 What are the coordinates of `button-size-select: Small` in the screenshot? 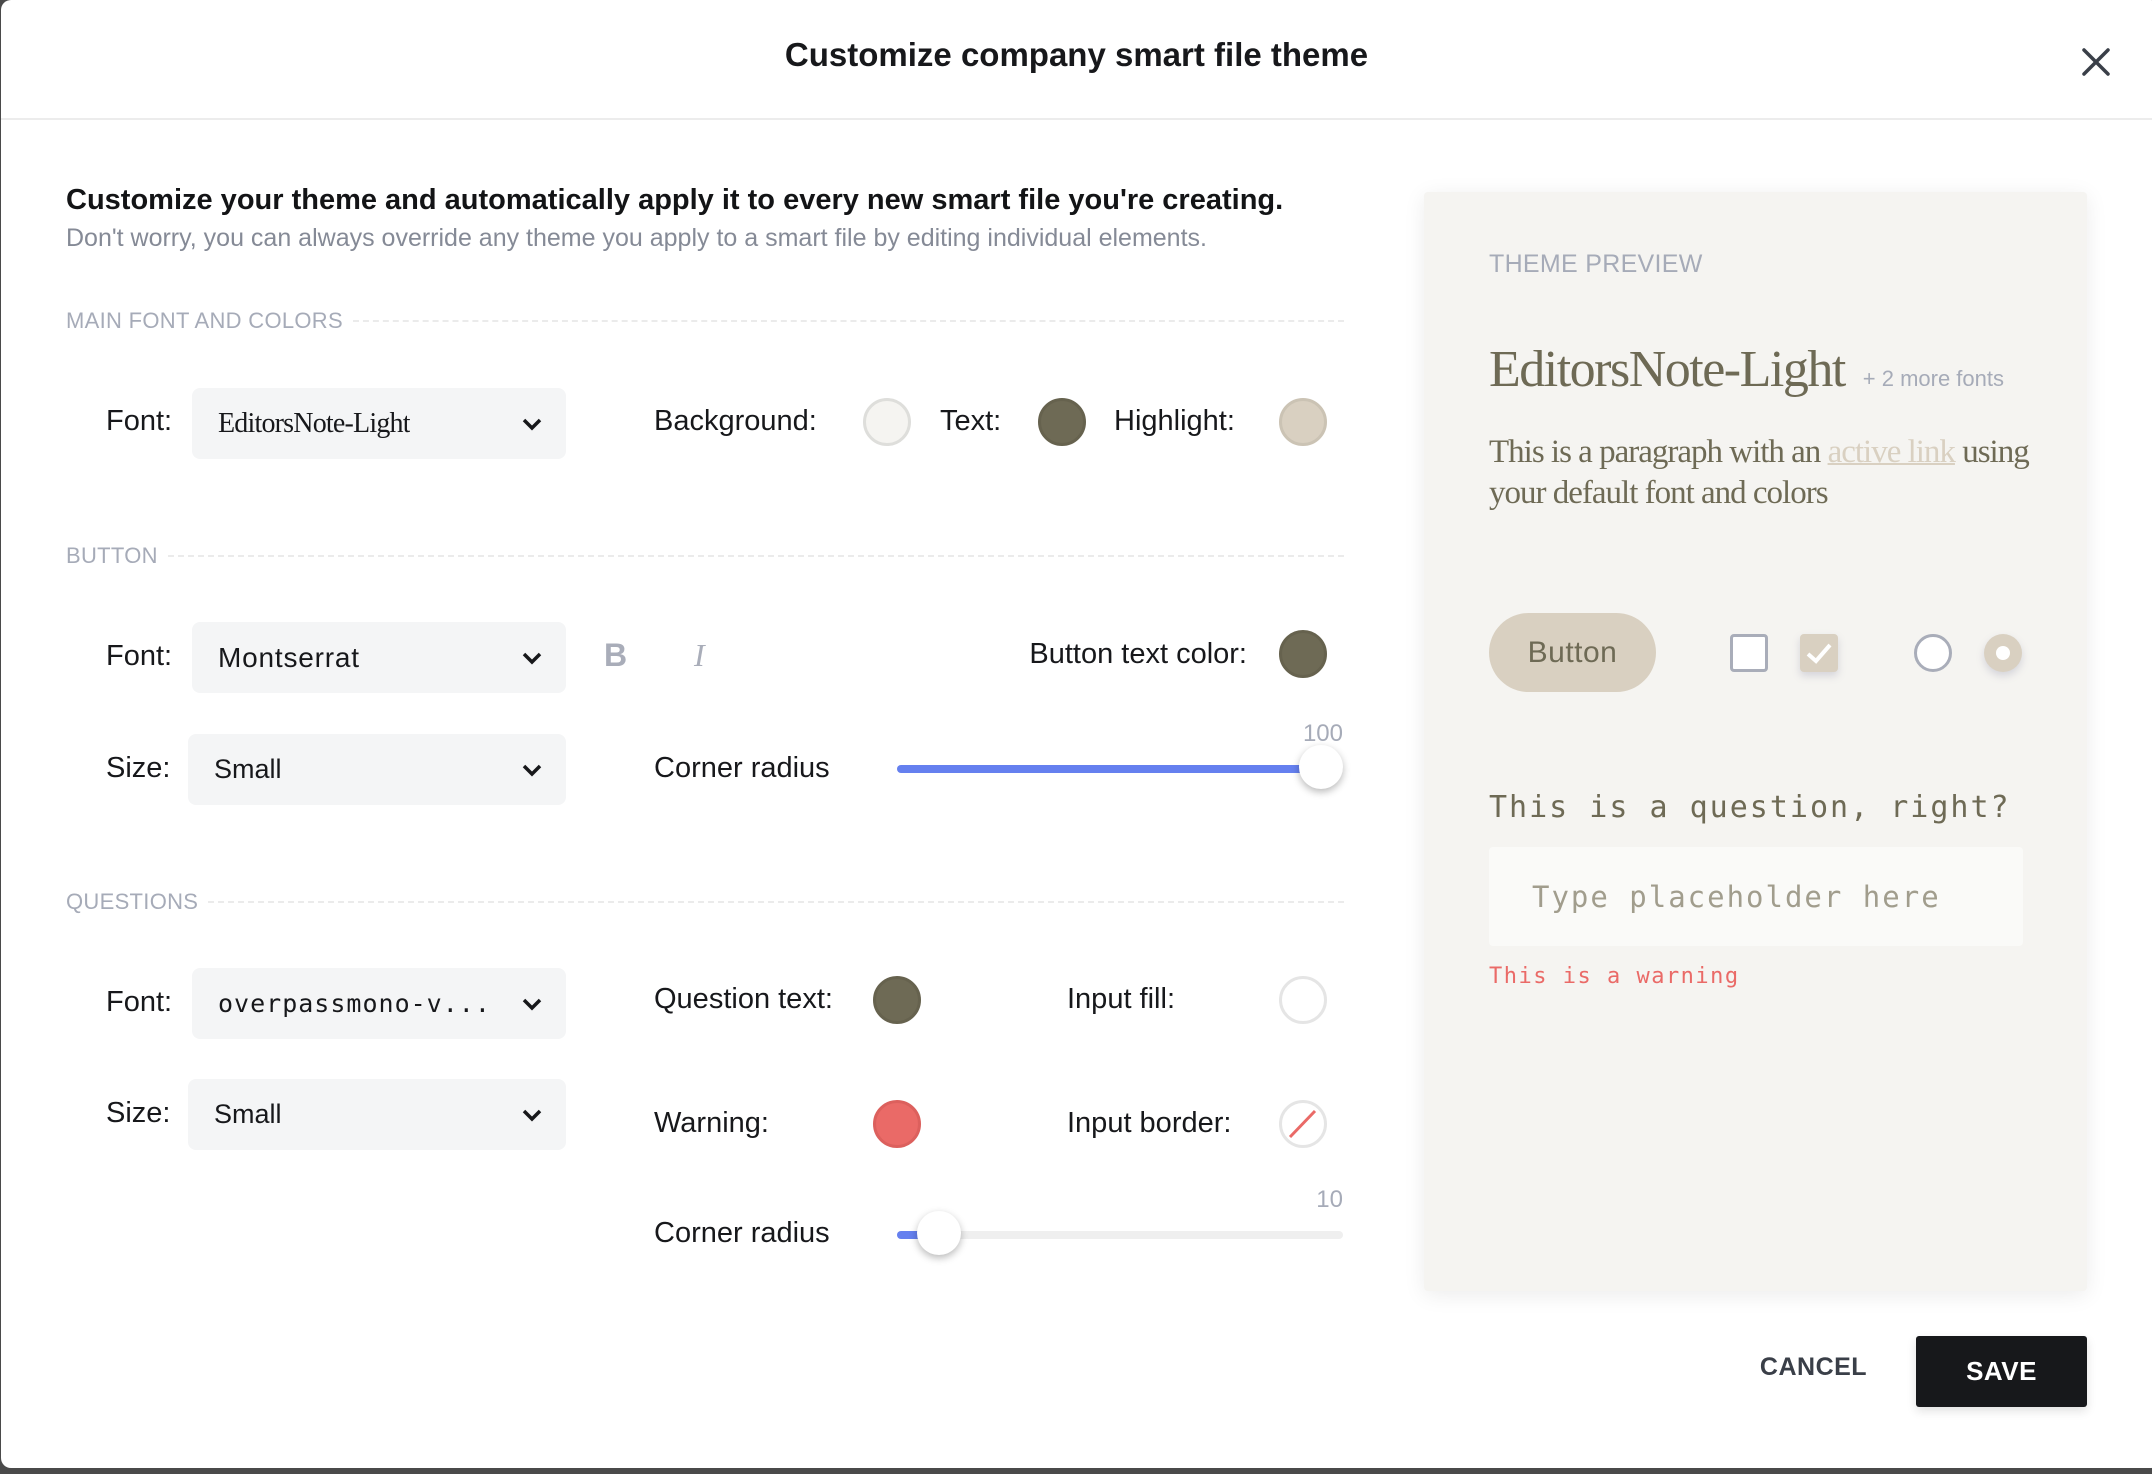 It's located at (377, 769).